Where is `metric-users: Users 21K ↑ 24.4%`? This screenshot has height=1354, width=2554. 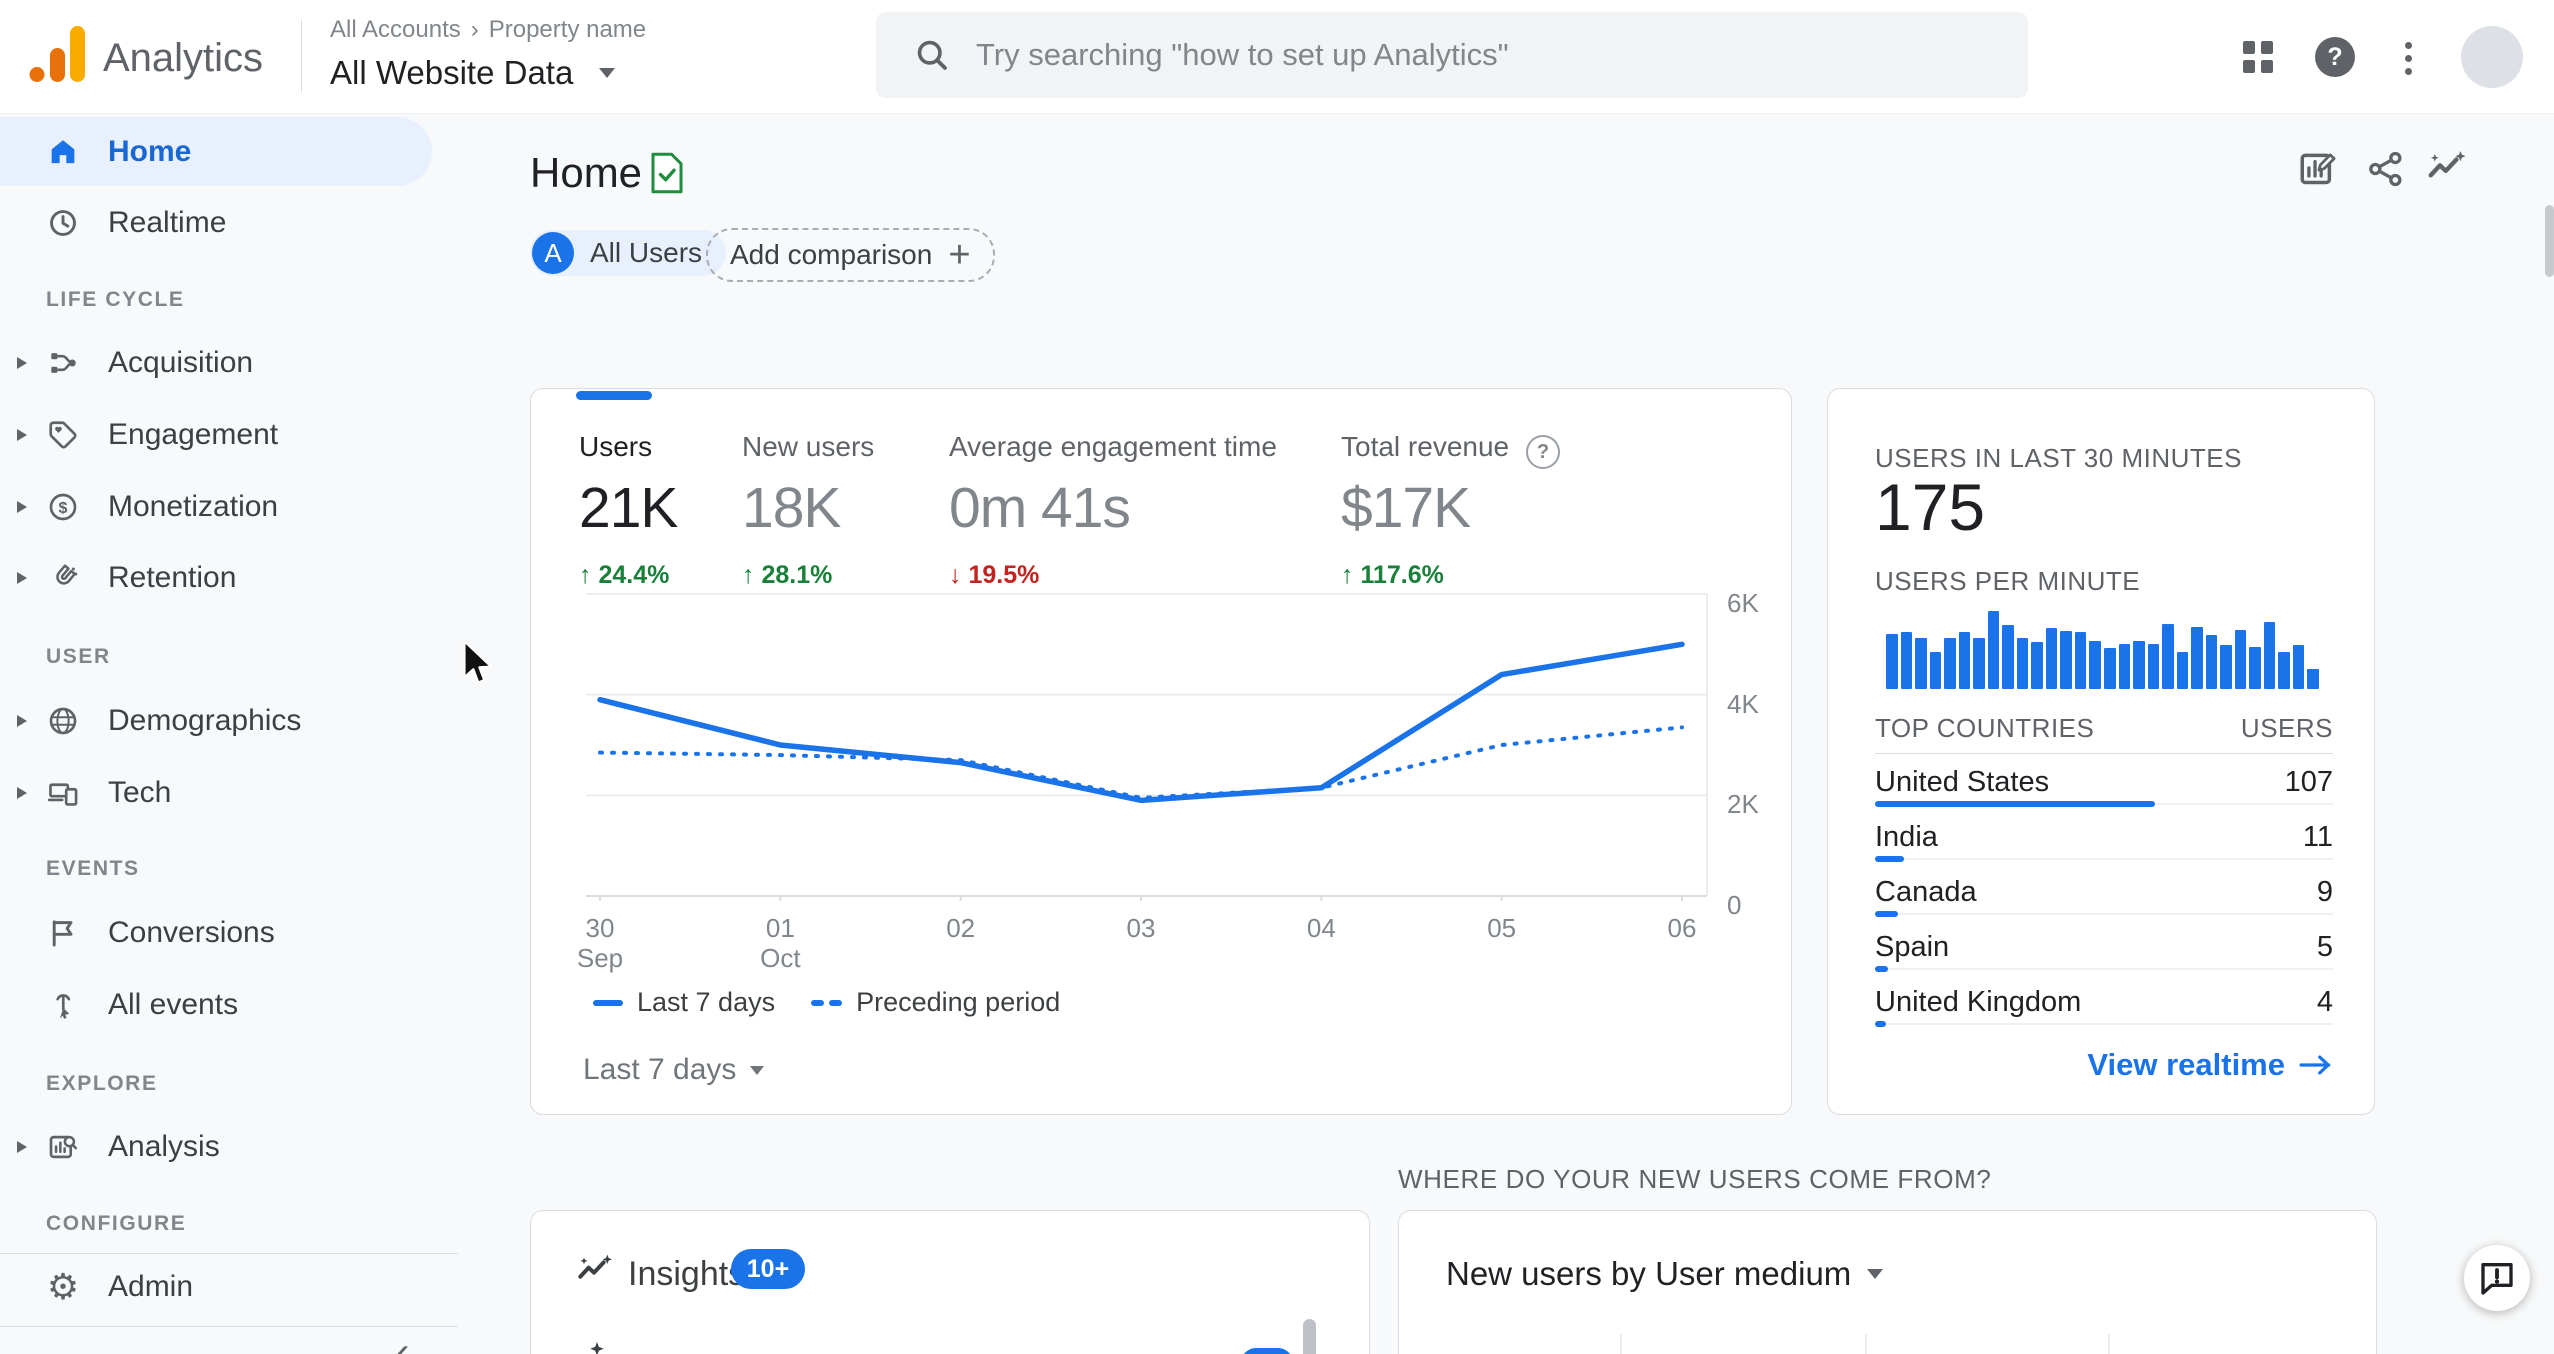
metric-users: Users 21K ↑ 24.4% is located at coordinates (628, 510).